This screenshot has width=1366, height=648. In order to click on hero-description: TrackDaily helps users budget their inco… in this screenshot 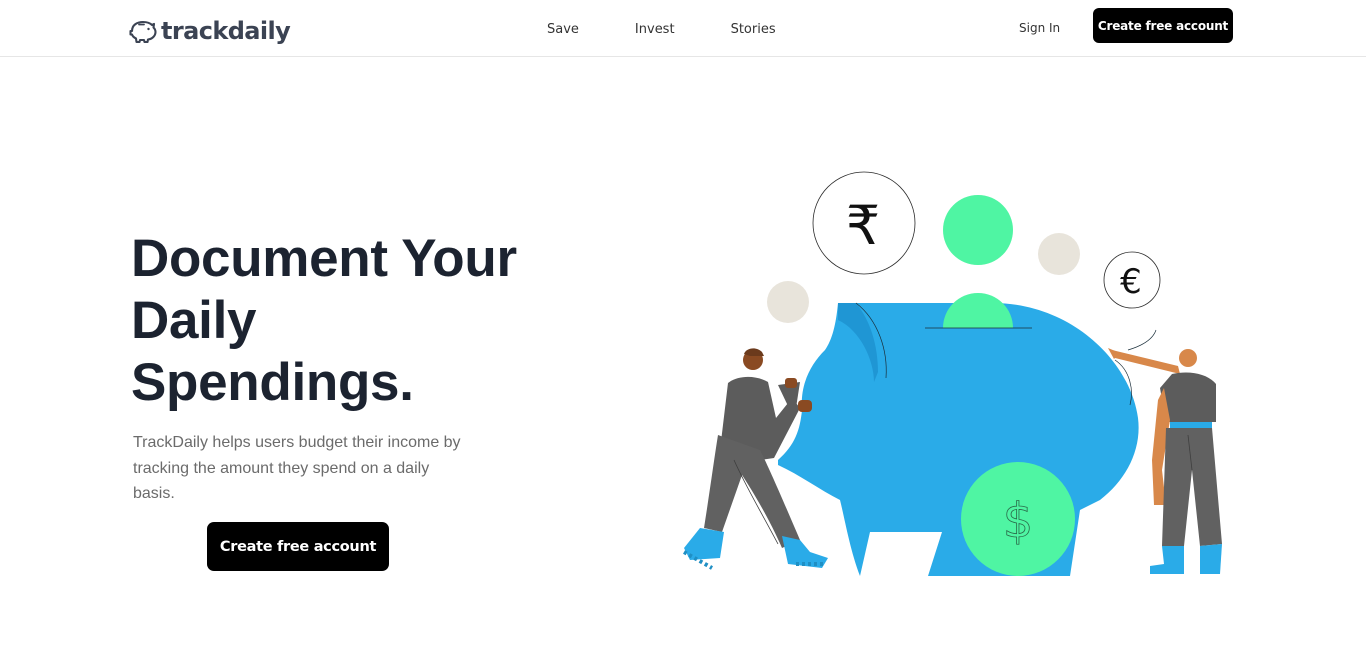, I will do `click(297, 468)`.